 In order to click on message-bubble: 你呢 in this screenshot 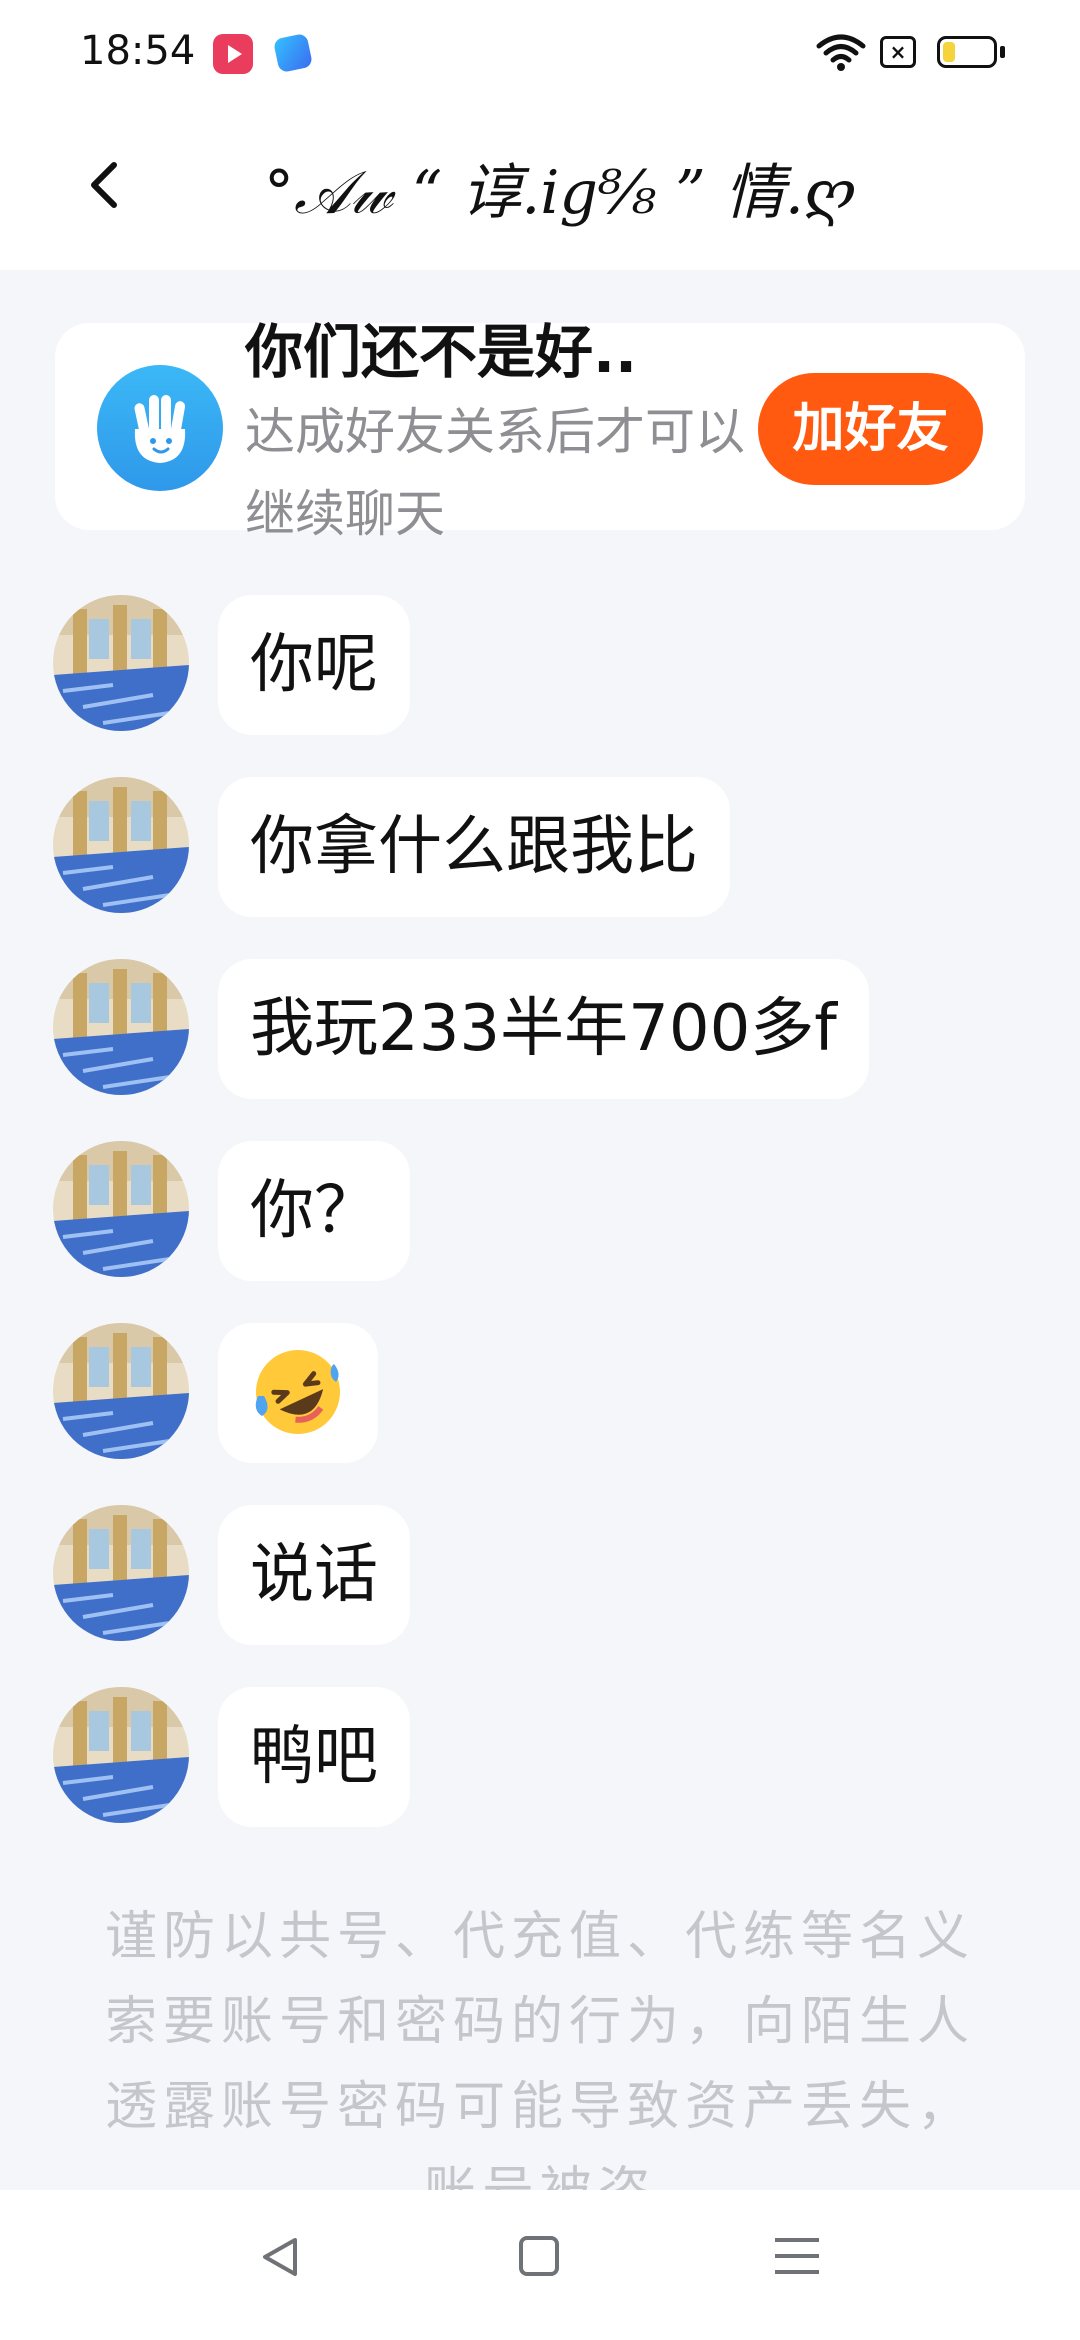, I will do `click(314, 665)`.